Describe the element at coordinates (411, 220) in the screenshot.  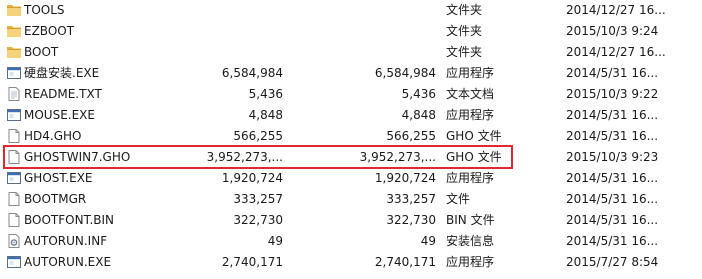
I see `file-packed-size: 322,730` at that location.